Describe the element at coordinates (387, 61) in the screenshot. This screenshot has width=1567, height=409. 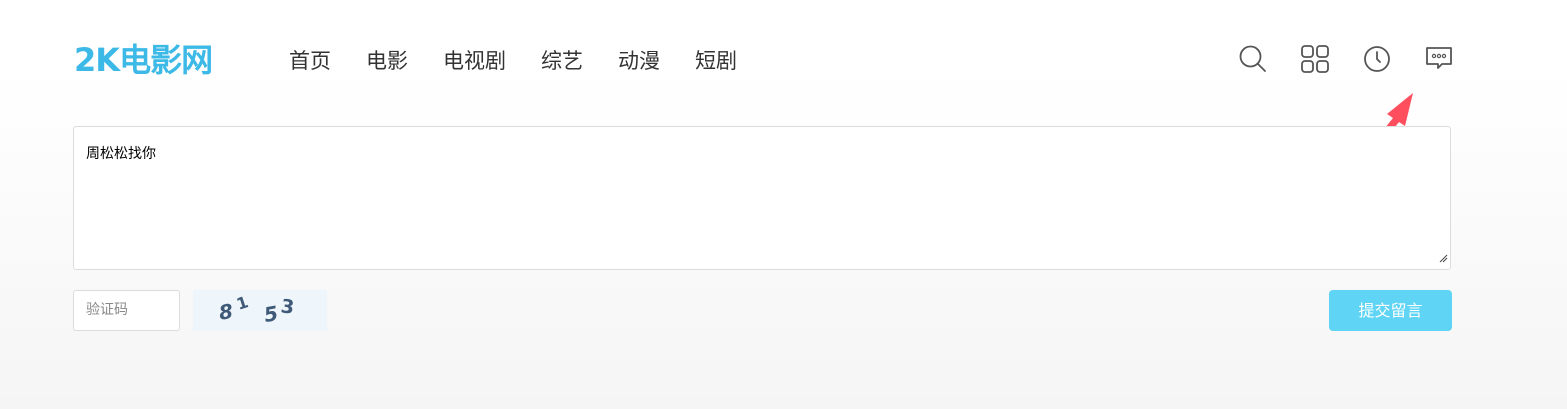
I see `nav-item-movies: 电影` at that location.